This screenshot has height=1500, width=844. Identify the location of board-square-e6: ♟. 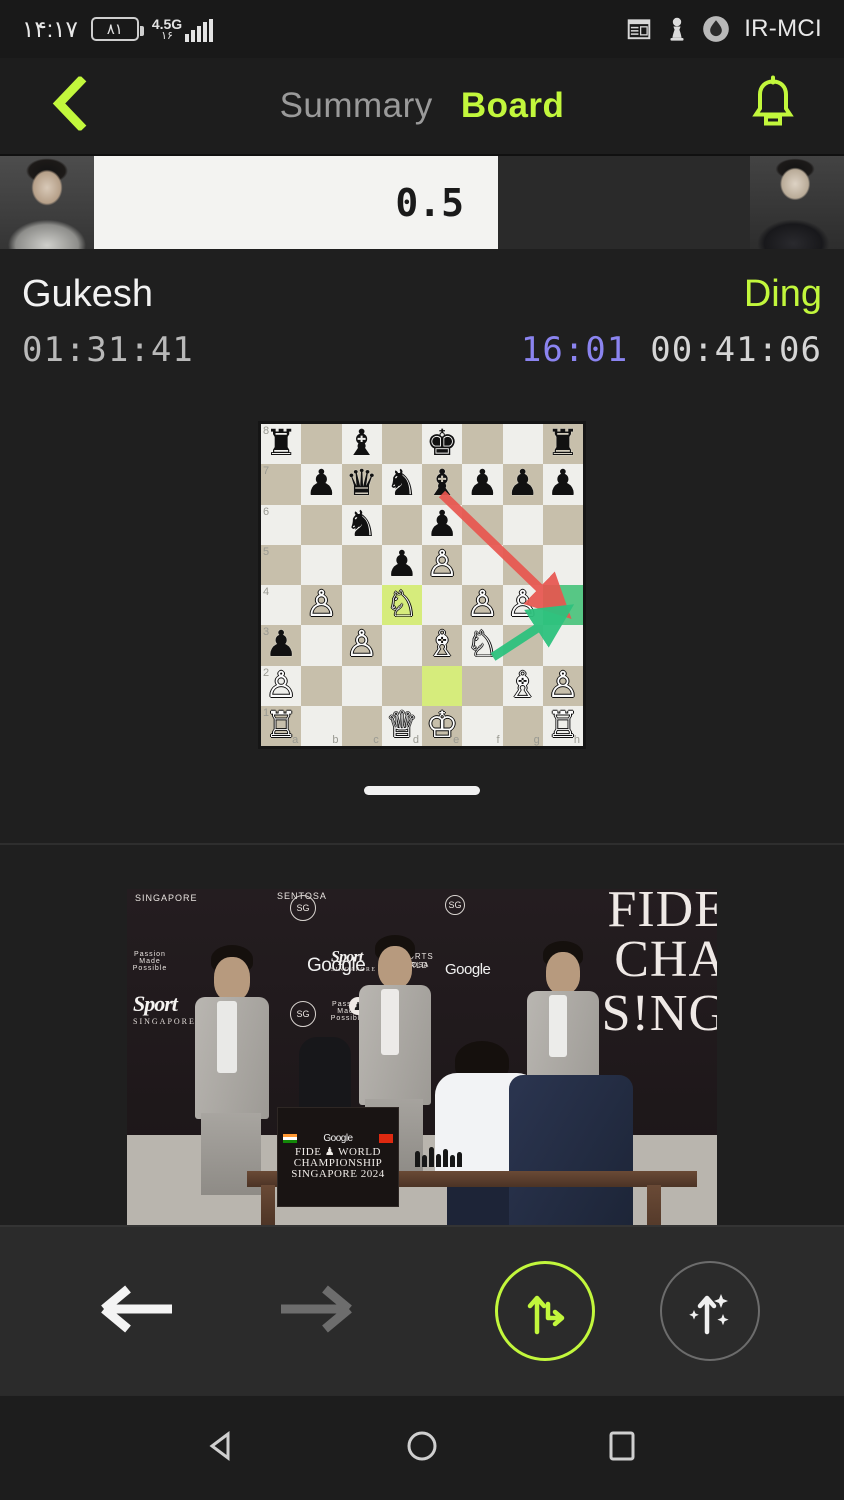
(442, 524).